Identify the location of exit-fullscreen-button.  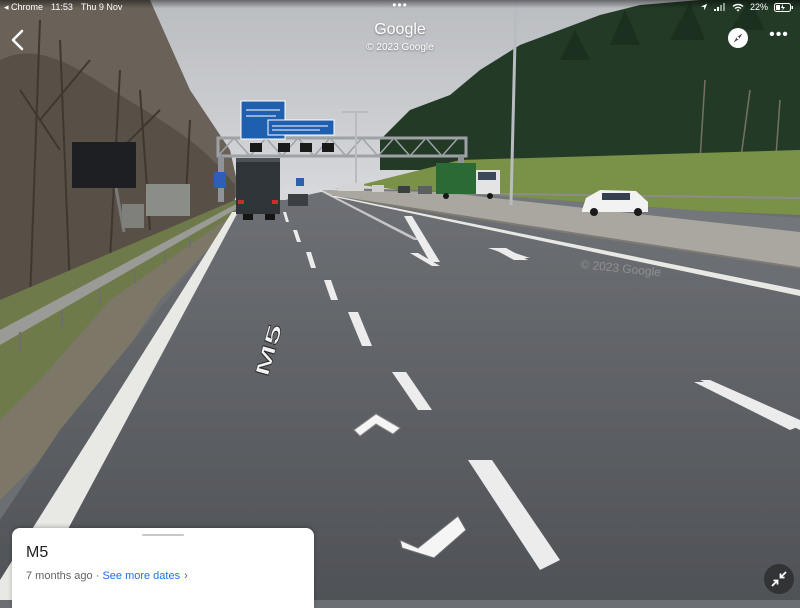
(779, 579).